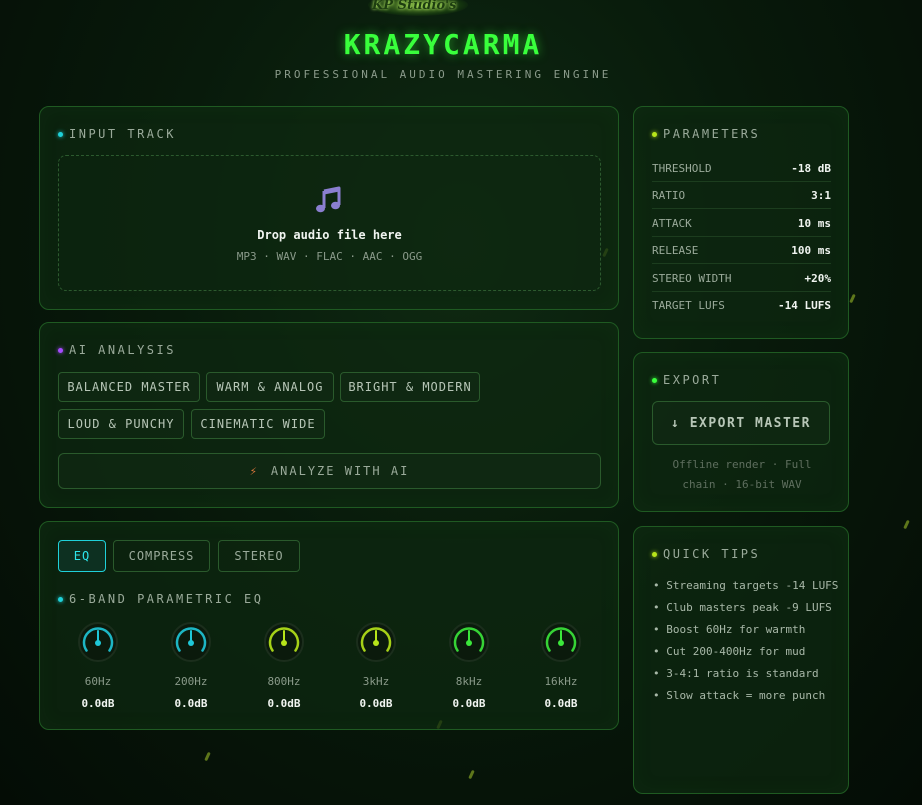 Image resolution: width=922 pixels, height=805 pixels. Describe the element at coordinates (122, 134) in the screenshot. I see `input-track-title: INPUT TRACK` at that location.